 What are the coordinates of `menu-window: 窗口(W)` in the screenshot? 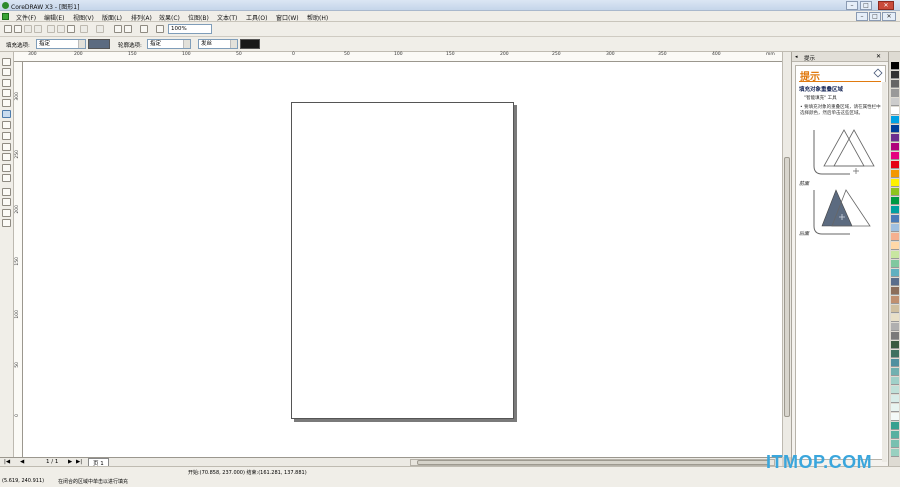 It's located at (287, 17).